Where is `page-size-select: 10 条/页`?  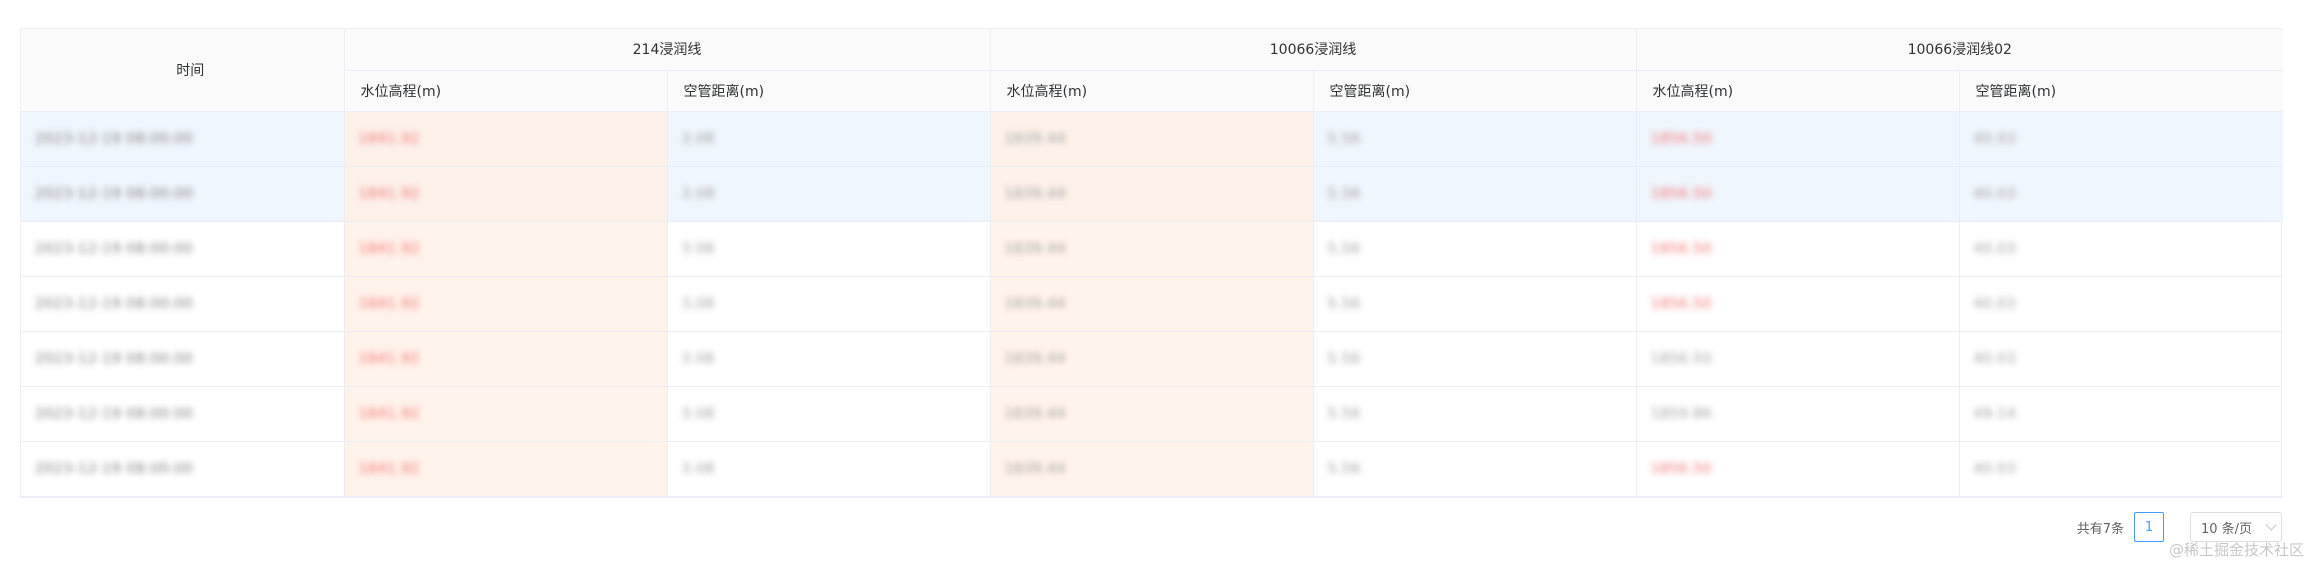
page-size-select: 10 条/页 is located at coordinates (2236, 527).